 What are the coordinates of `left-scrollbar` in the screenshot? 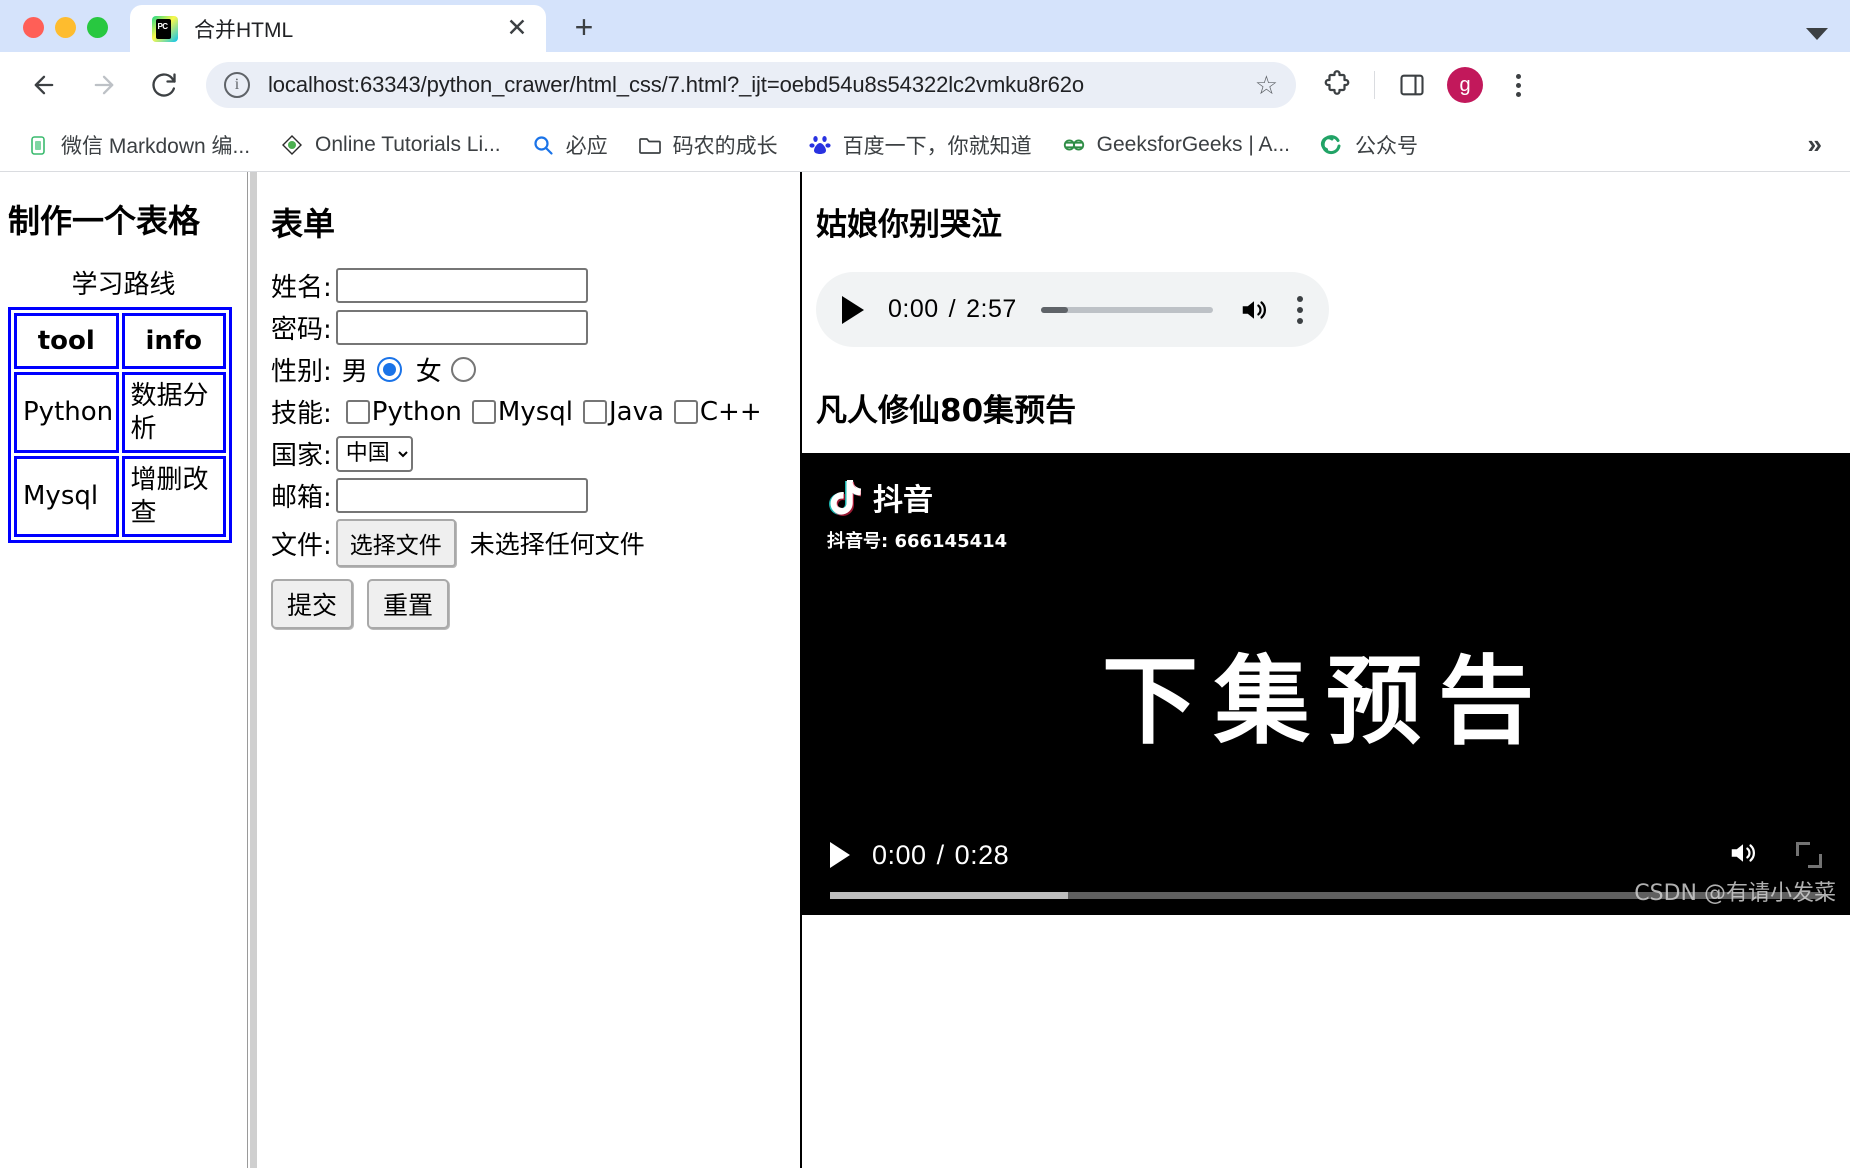 It's located at (252, 670).